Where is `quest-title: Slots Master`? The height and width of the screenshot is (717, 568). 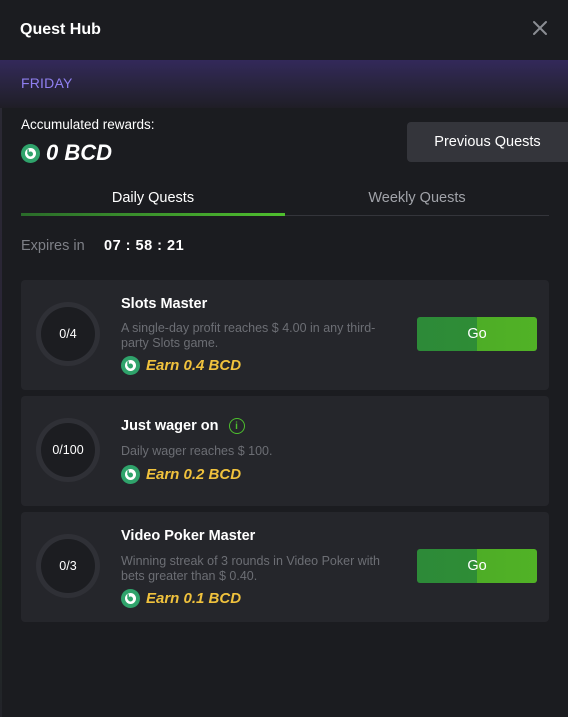 quest-title: Slots Master is located at coordinates (164, 304).